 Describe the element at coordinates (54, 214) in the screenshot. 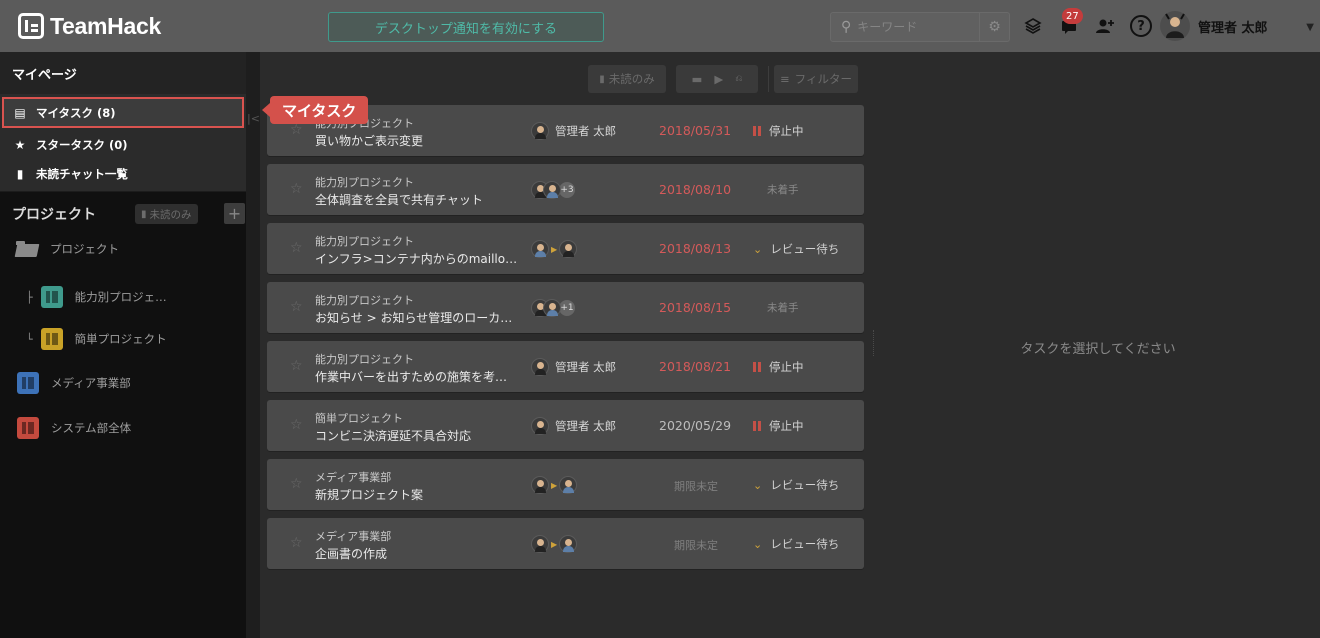

I see `projects-title: プロジェクト` at that location.